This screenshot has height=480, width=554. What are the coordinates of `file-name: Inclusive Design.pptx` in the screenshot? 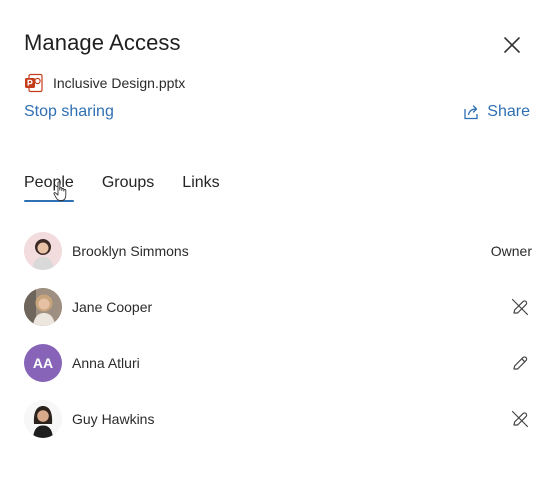 It's located at (119, 83).